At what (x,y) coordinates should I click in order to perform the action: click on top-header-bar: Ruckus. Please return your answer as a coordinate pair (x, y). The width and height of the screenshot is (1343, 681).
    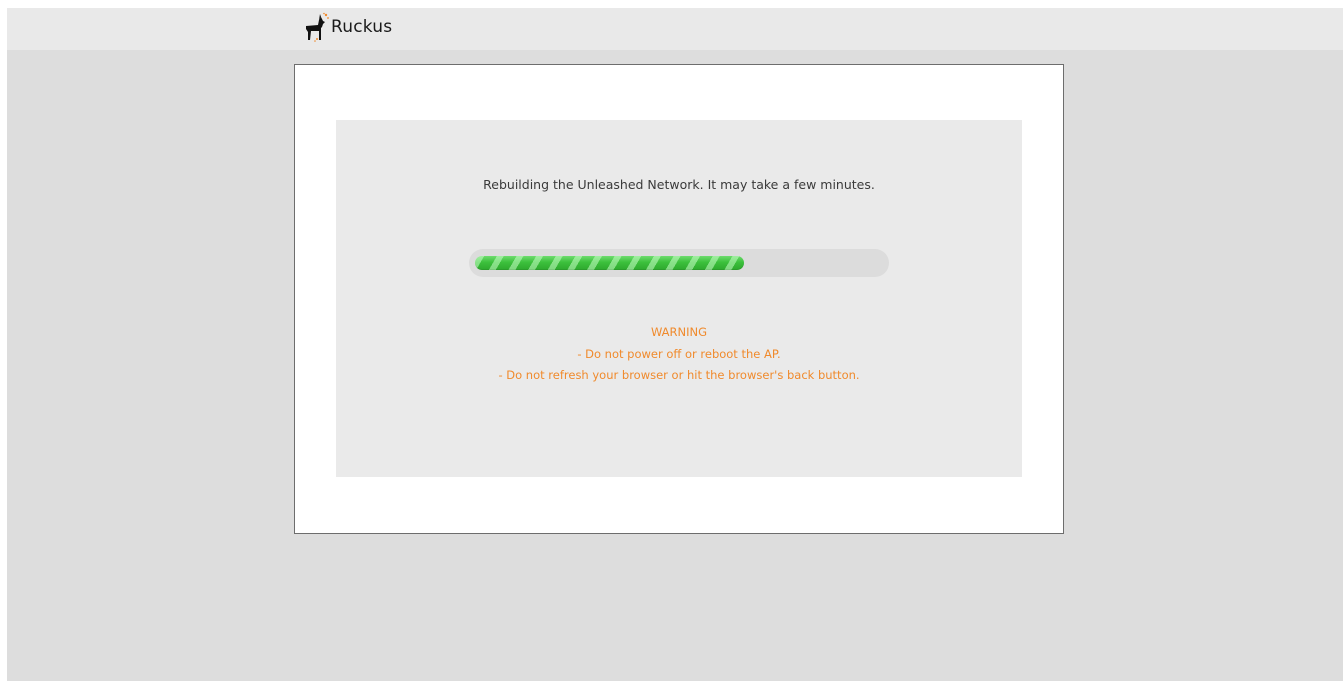
    Looking at the image, I should click on (675, 29).